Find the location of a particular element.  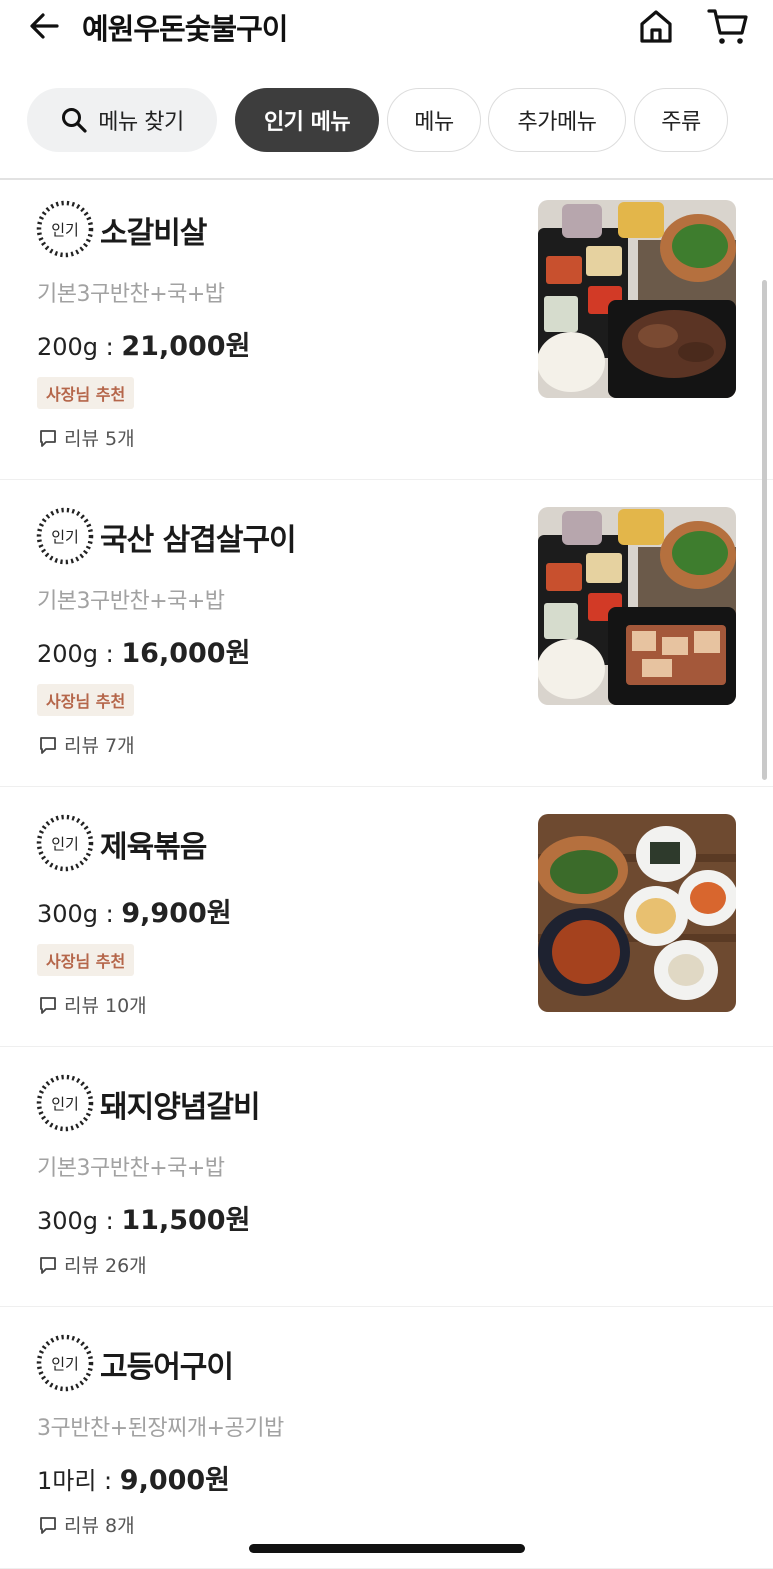

menu-item-price: 1마리 : 9,000원 is located at coordinates (134, 1480).